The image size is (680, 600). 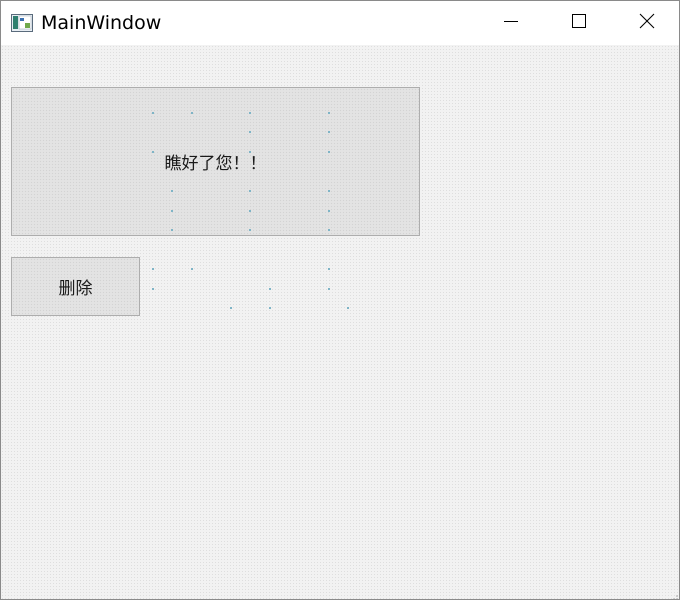 I want to click on delete-button: 删除, so click(x=75, y=286).